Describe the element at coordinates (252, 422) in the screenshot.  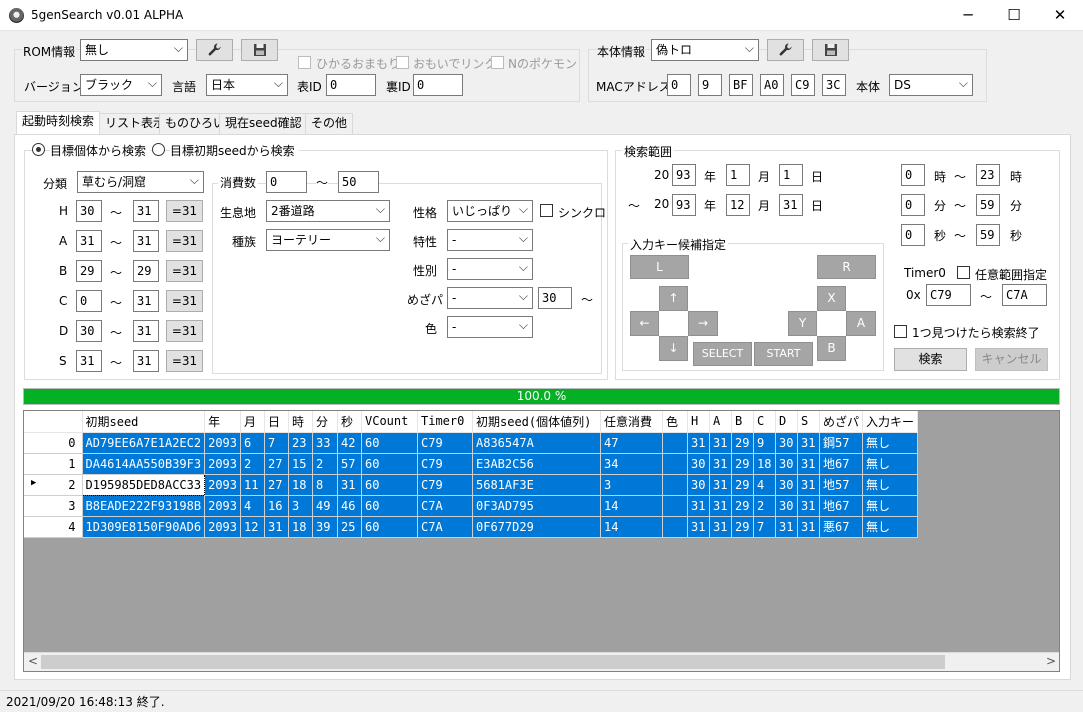
I see `column-header: 月` at that location.